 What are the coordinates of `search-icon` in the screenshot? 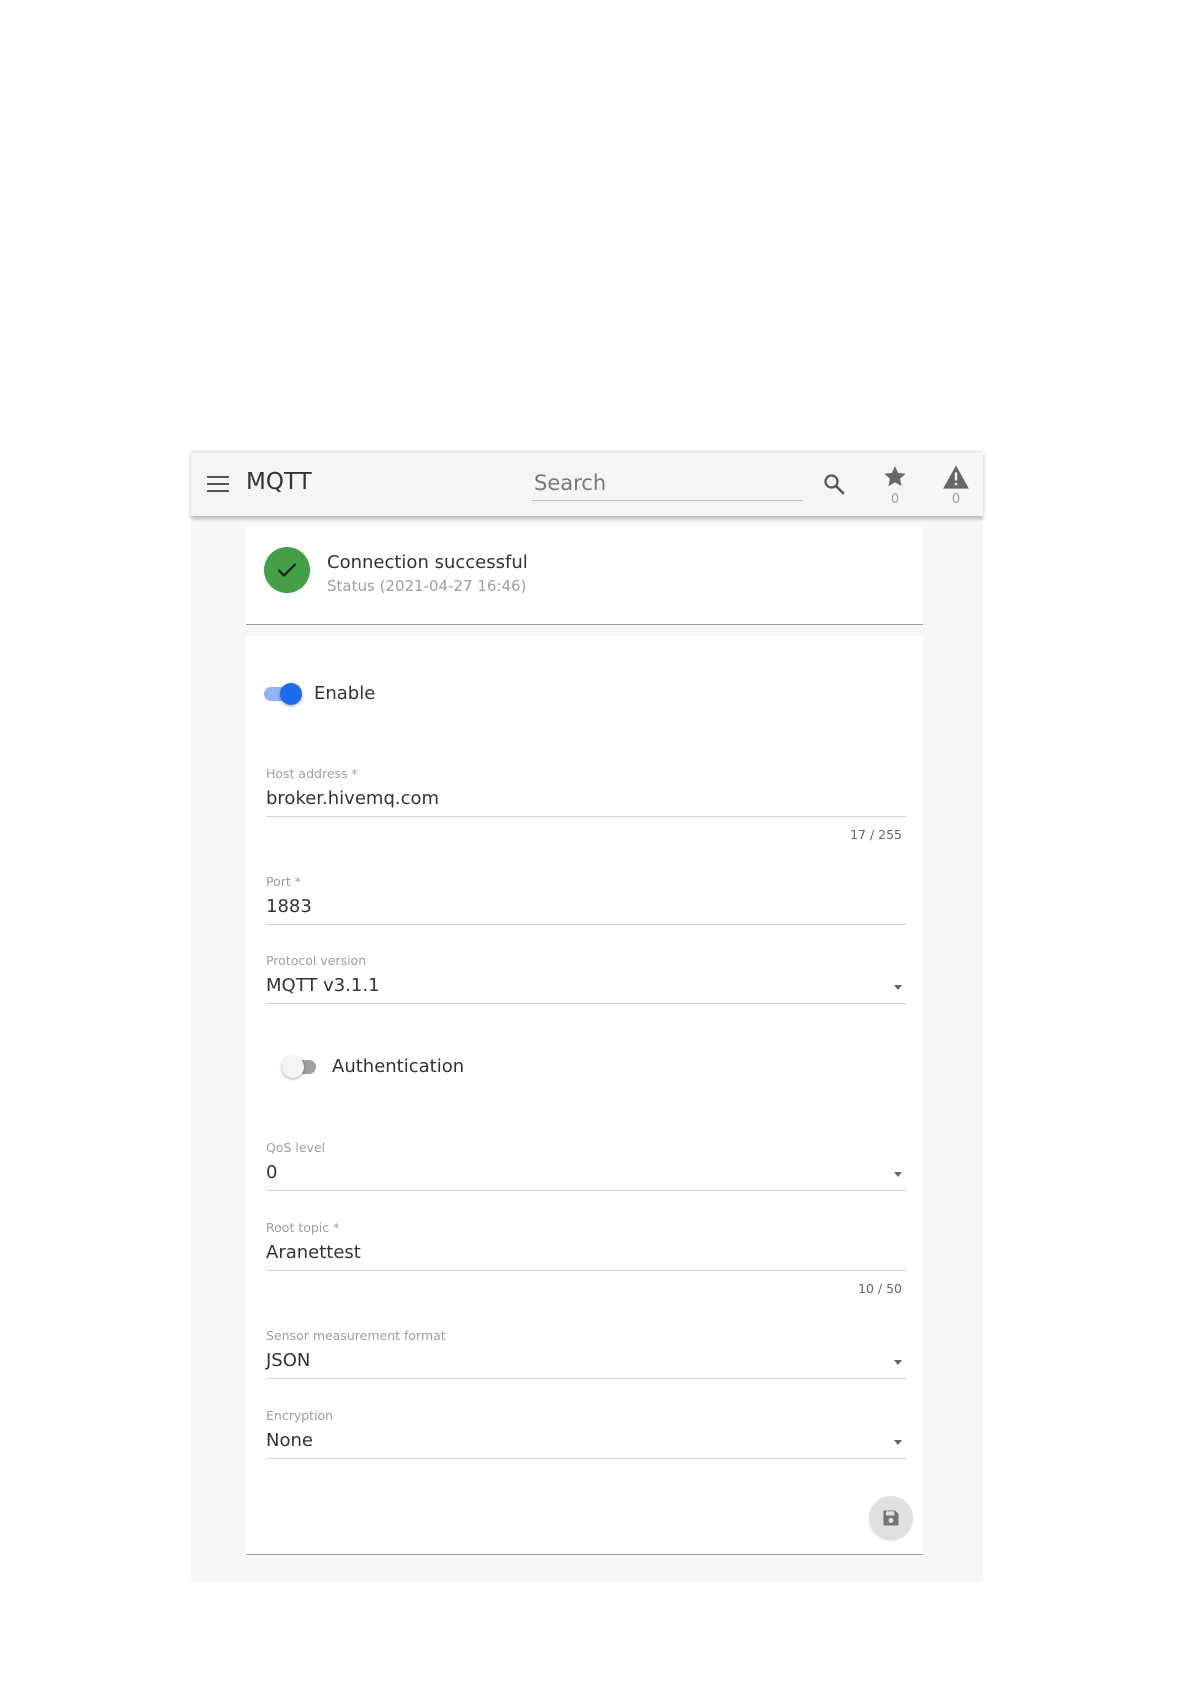 It's located at (834, 484).